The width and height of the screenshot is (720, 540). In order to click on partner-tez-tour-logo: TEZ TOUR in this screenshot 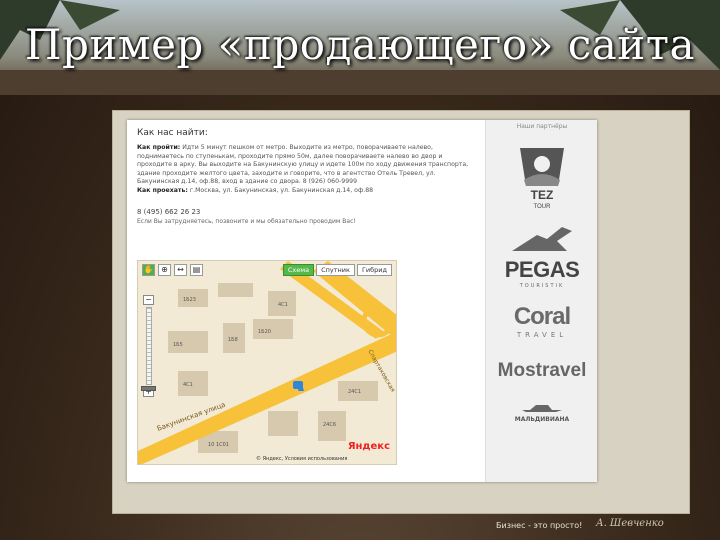, I will do `click(542, 179)`.